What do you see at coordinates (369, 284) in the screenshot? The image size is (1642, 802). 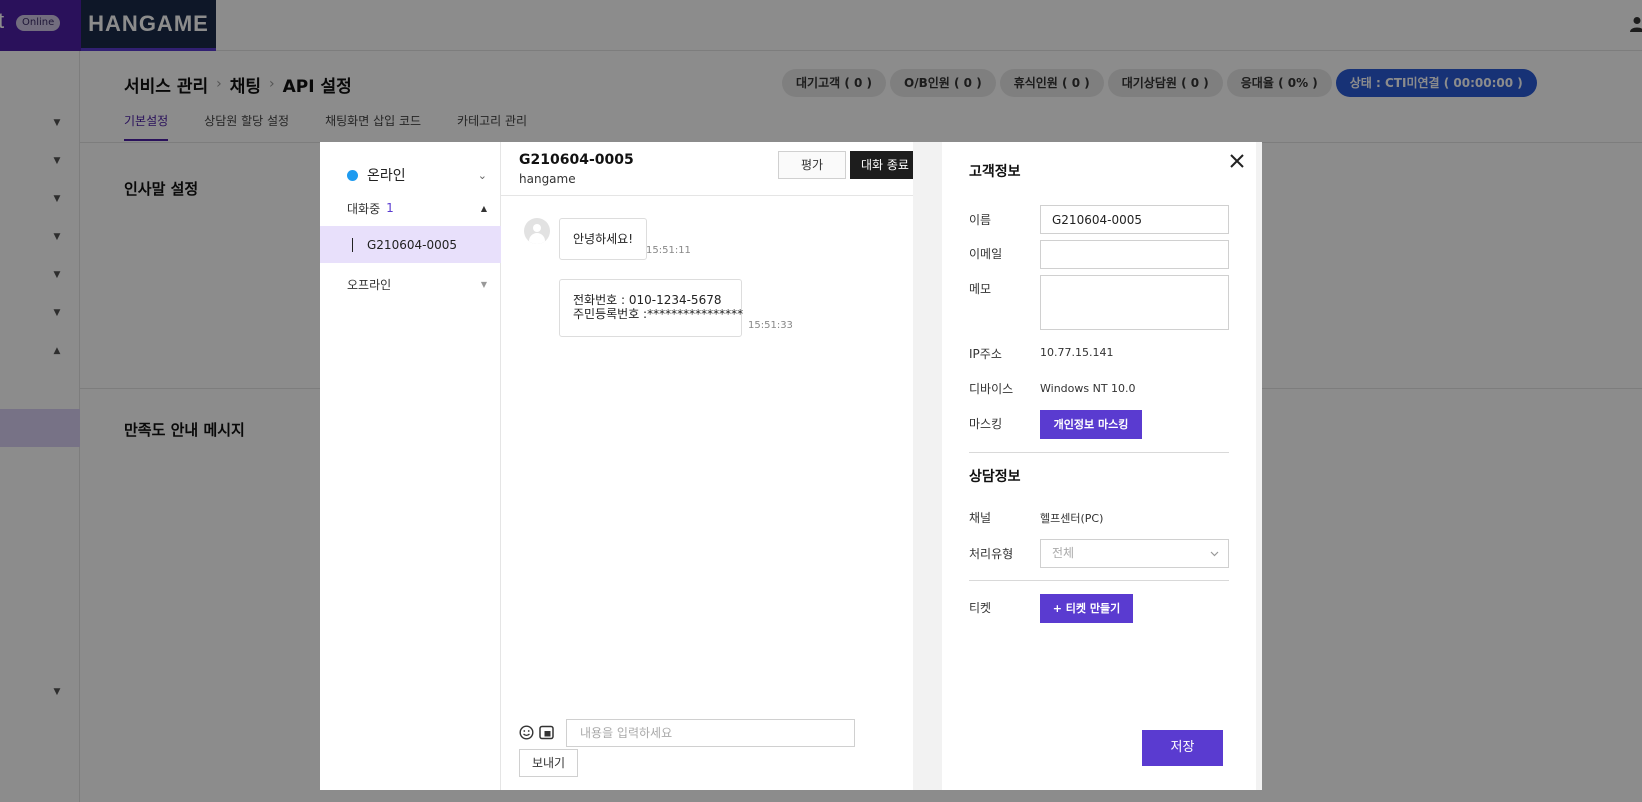 I see `group-label: 오프라인` at bounding box center [369, 284].